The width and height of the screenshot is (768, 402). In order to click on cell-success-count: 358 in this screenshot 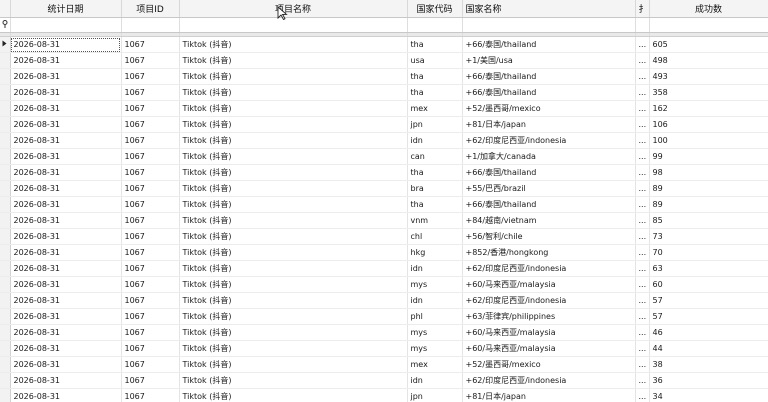, I will do `click(708, 92)`.